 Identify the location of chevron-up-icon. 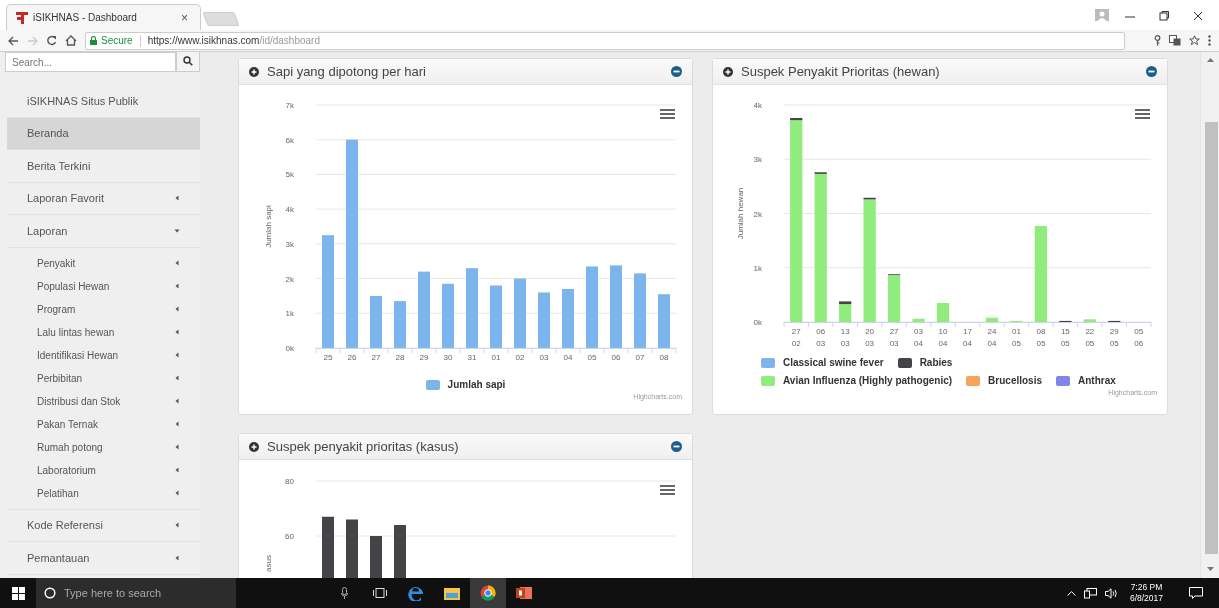
(1071, 593).